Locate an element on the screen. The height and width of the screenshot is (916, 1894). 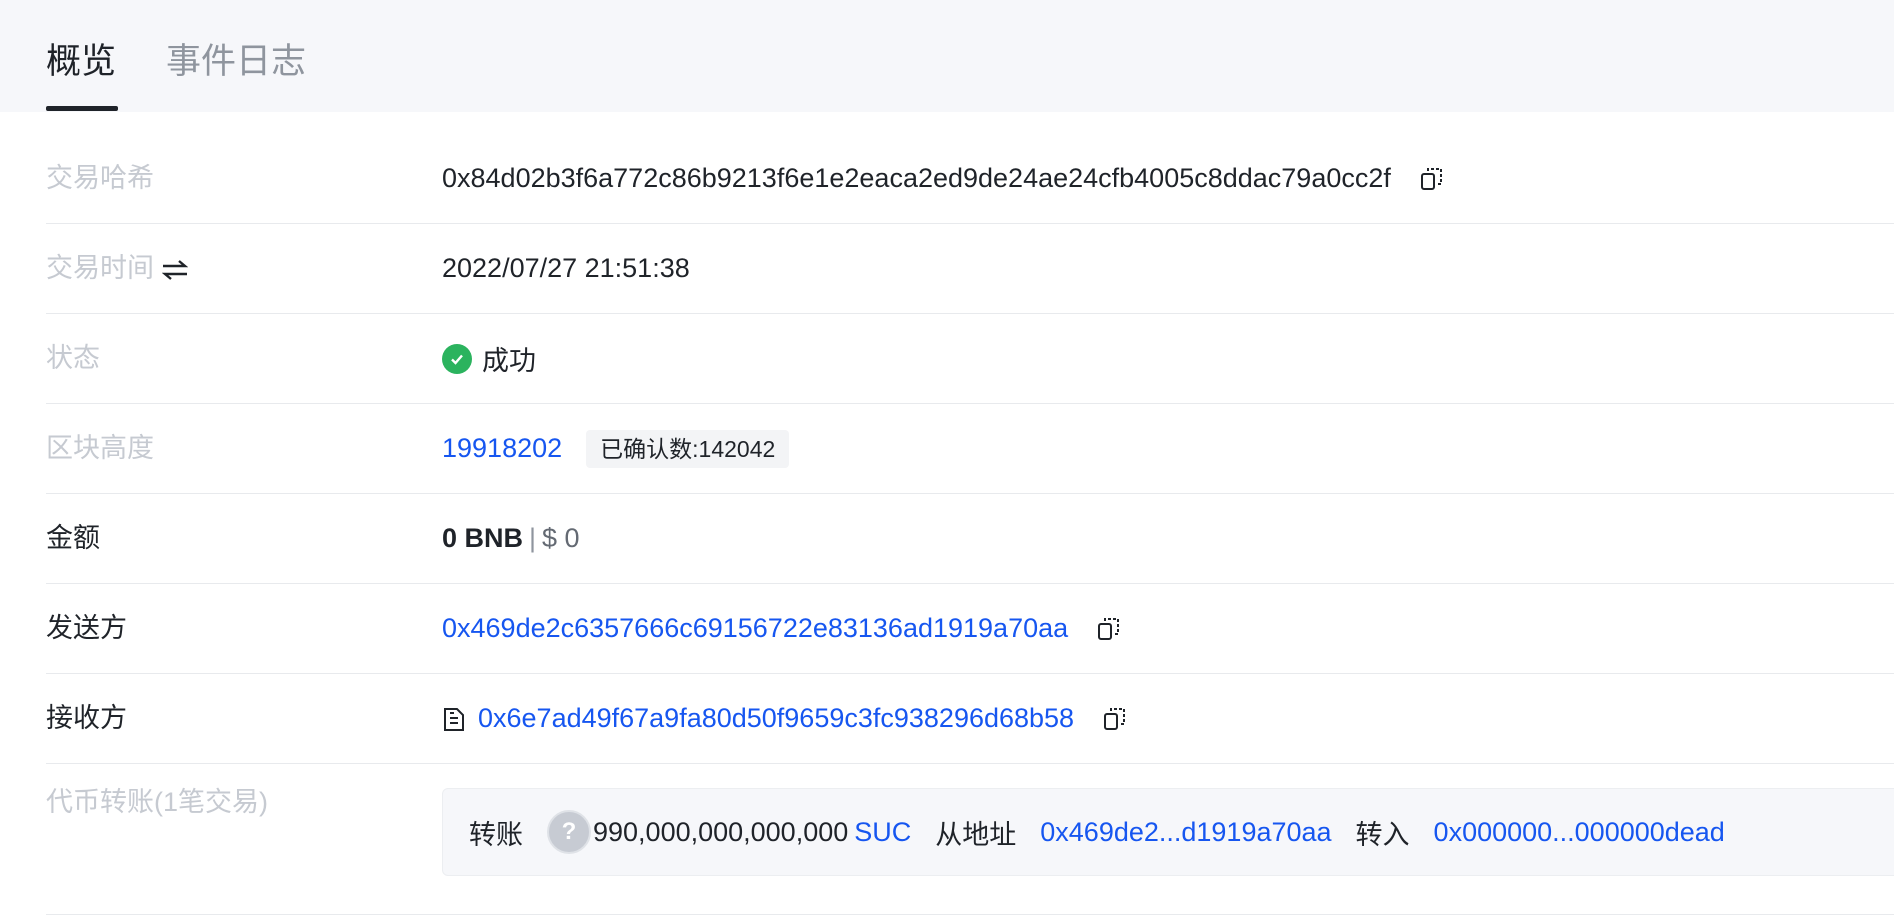
to-address-link: 0x000000...000000dead is located at coordinates (1579, 832).